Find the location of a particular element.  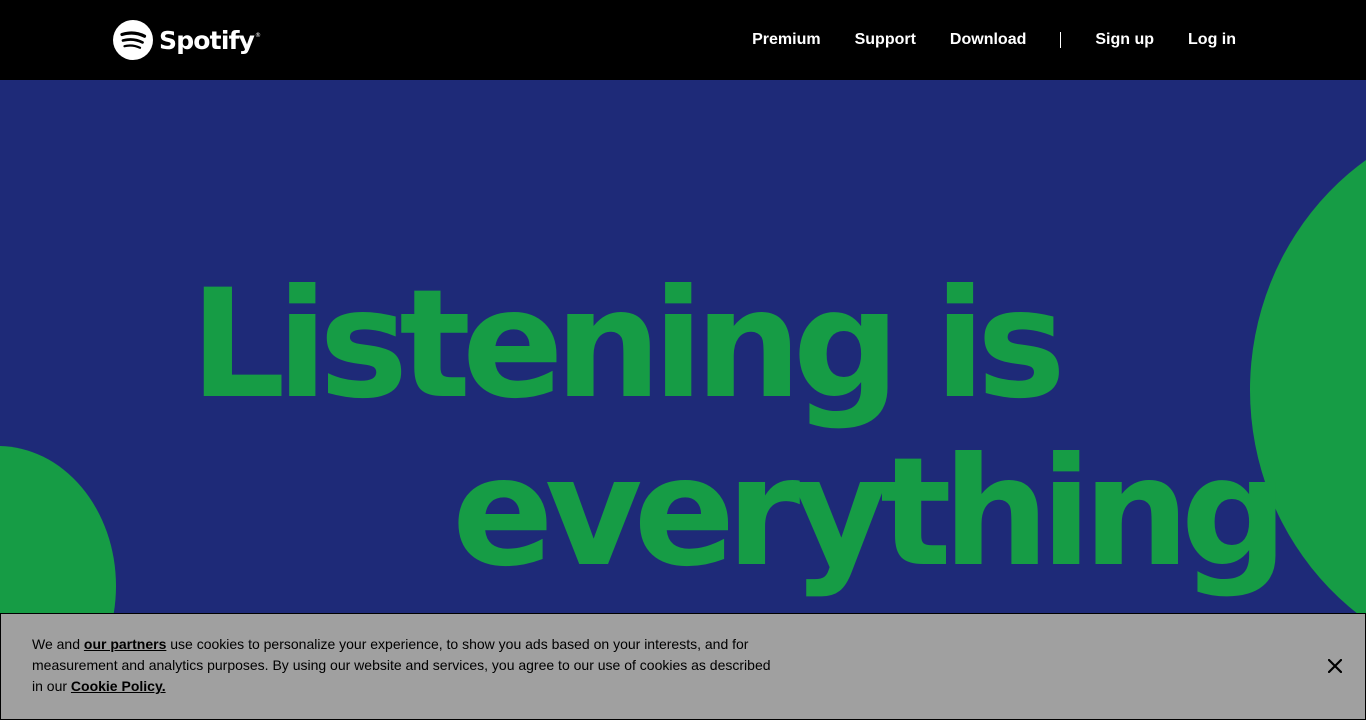

cookie-text-start: We and is located at coordinates (58, 644).